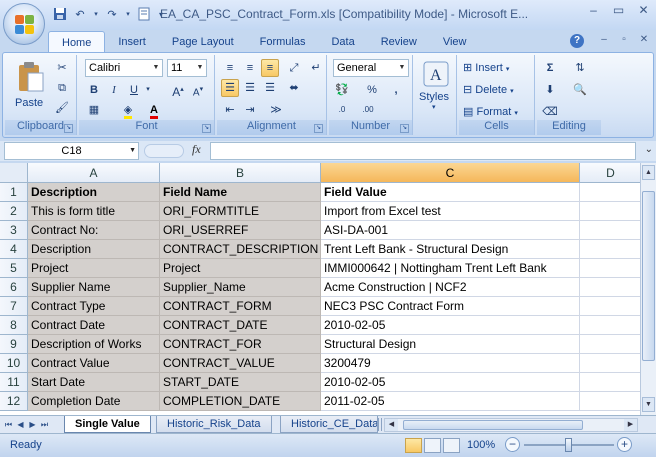  I want to click on underline-button: U, so click(134, 90).